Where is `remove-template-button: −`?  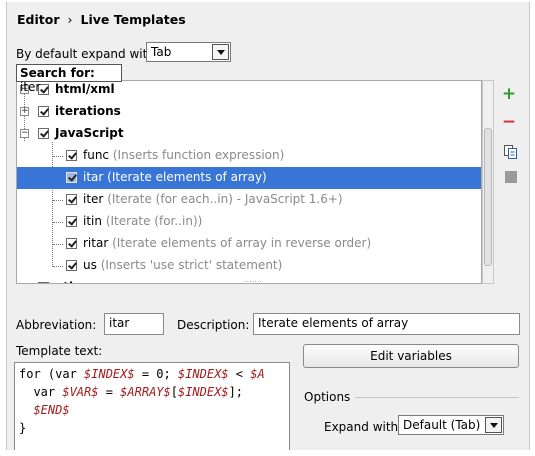 remove-template-button: − is located at coordinates (509, 122).